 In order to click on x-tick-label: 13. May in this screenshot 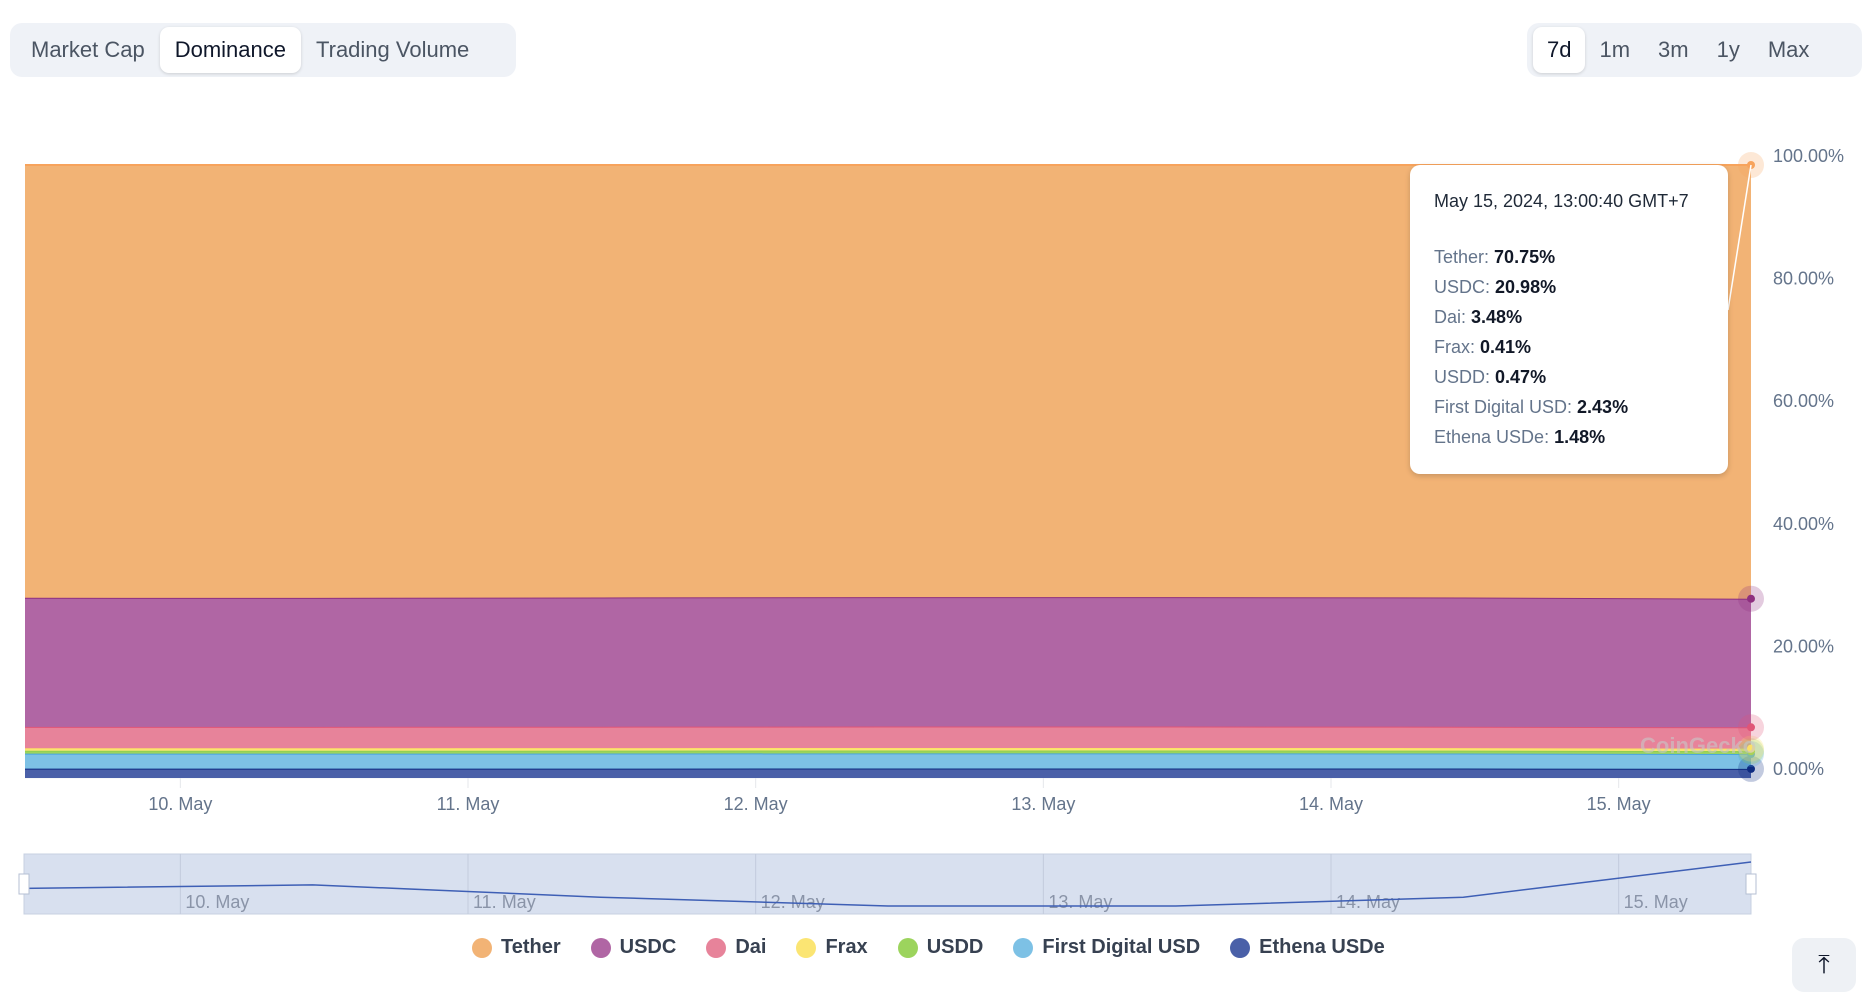, I will do `click(1043, 804)`.